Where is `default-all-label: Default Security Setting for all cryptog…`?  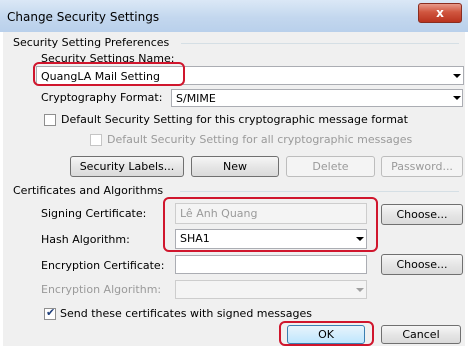
default-all-label: Default Security Setting for all cryptog… is located at coordinates (260, 139).